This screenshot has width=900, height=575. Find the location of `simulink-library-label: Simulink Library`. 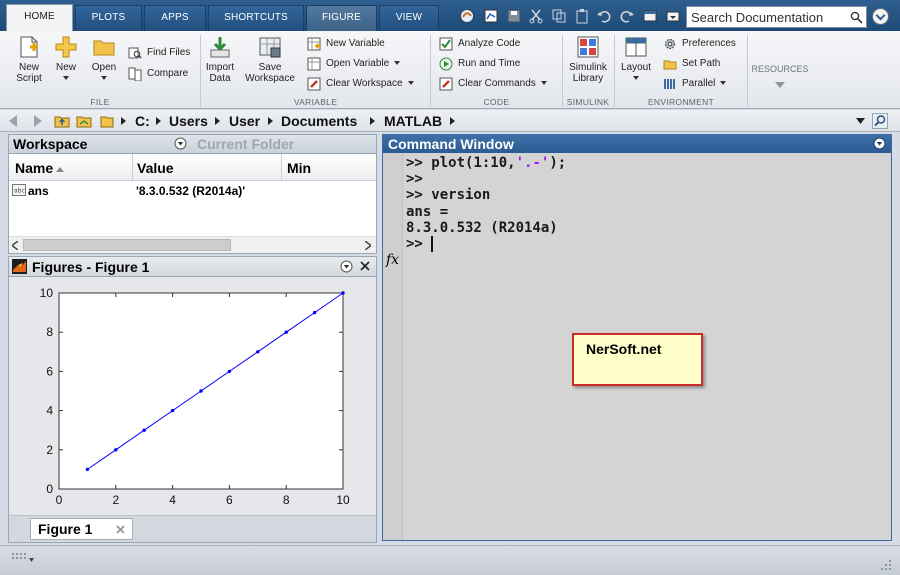

simulink-library-label: Simulink Library is located at coordinates (588, 73).